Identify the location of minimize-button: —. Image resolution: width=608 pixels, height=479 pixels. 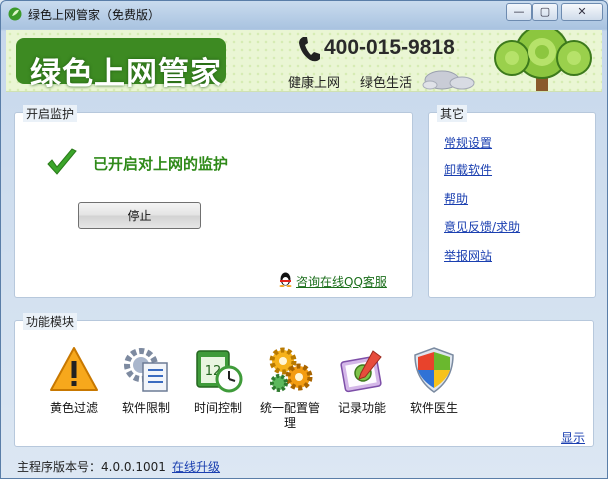
(519, 12).